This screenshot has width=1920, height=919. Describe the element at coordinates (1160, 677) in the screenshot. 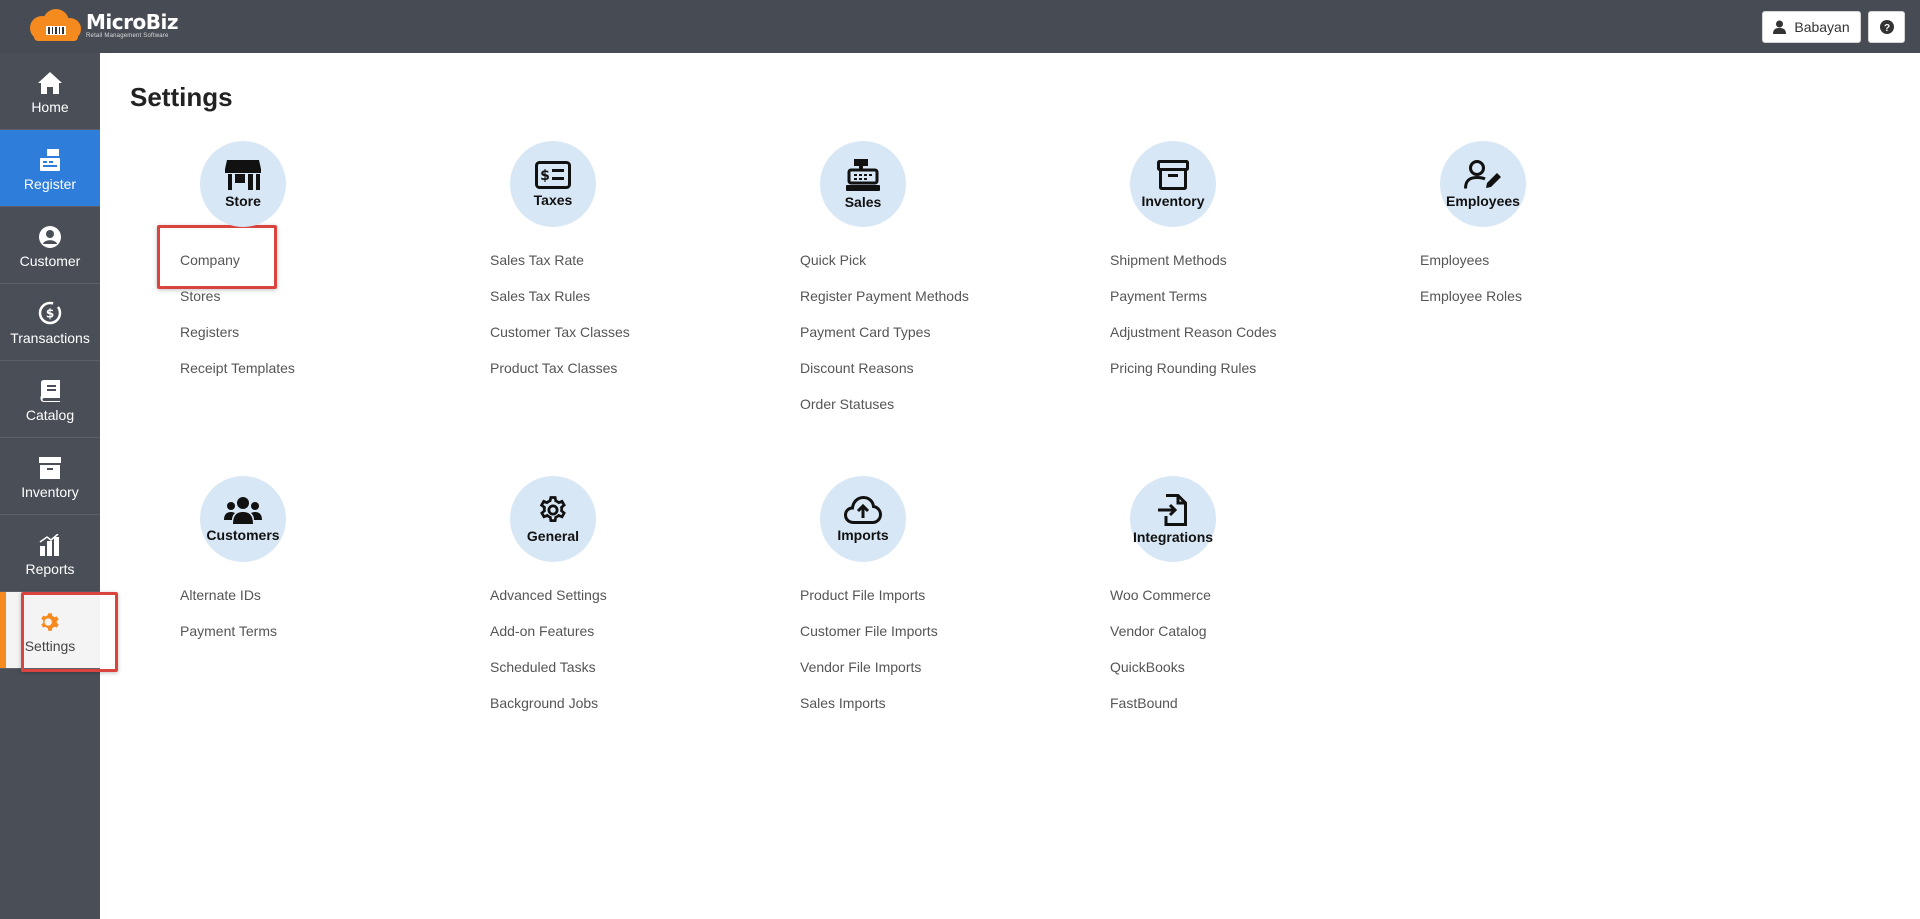

I see `link-quickbooks: QuickBooks` at that location.